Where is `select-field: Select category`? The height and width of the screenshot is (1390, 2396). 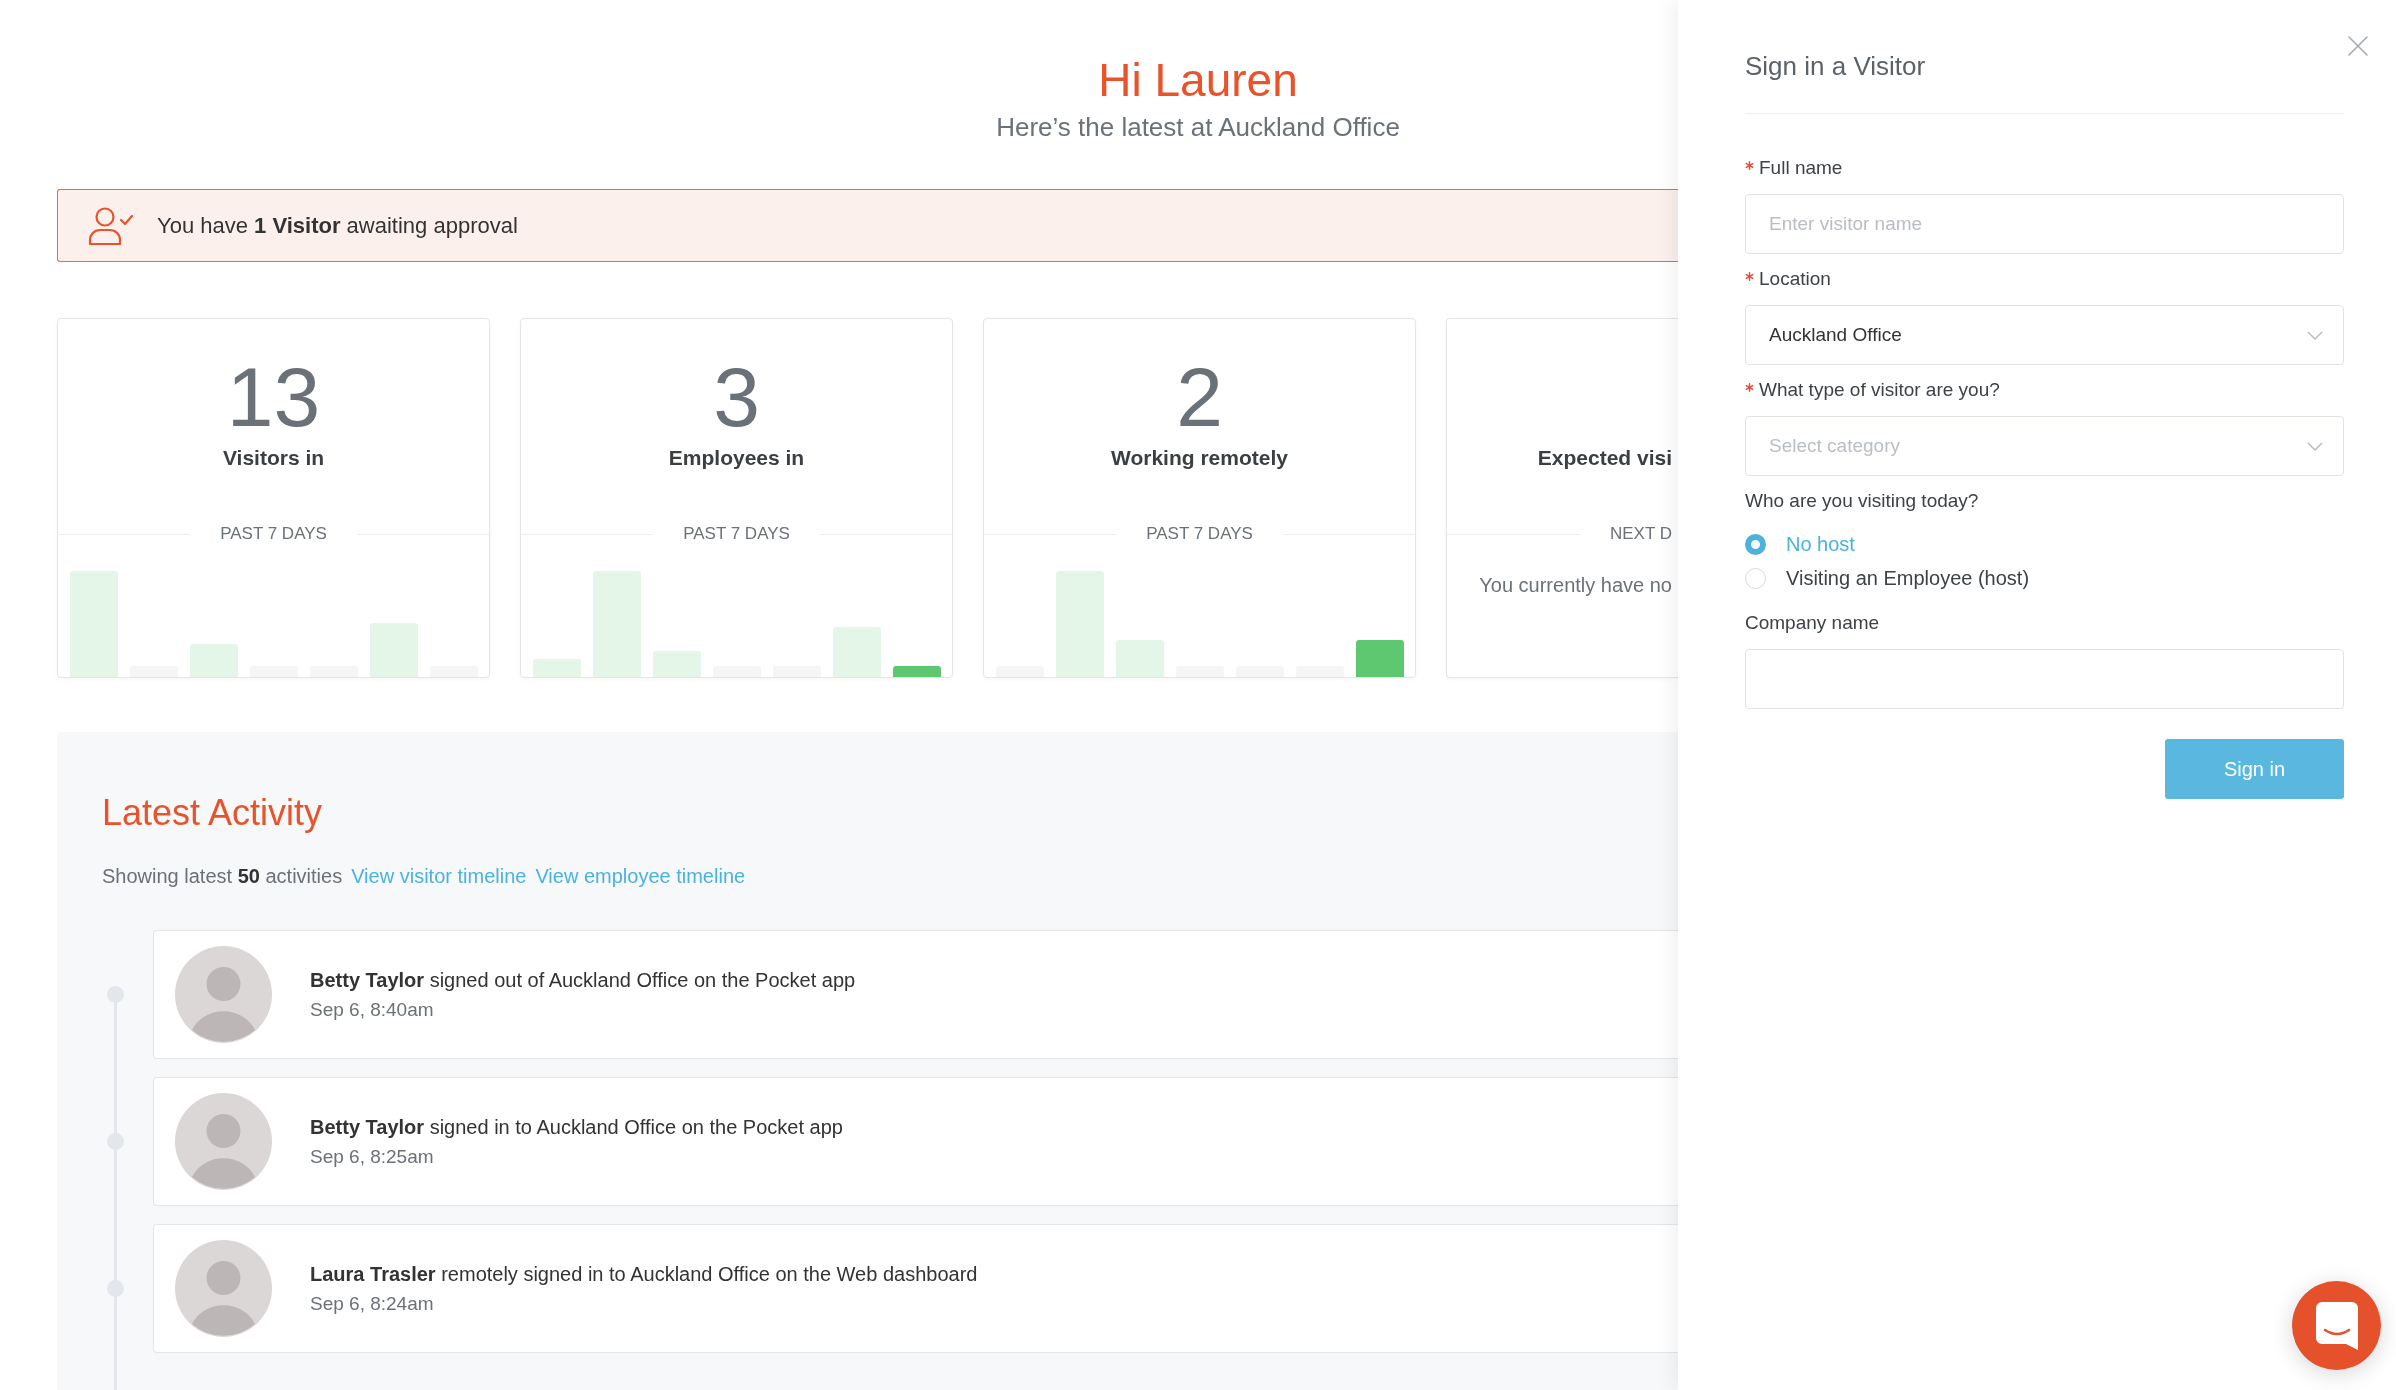 select-field: Select category is located at coordinates (2044, 446).